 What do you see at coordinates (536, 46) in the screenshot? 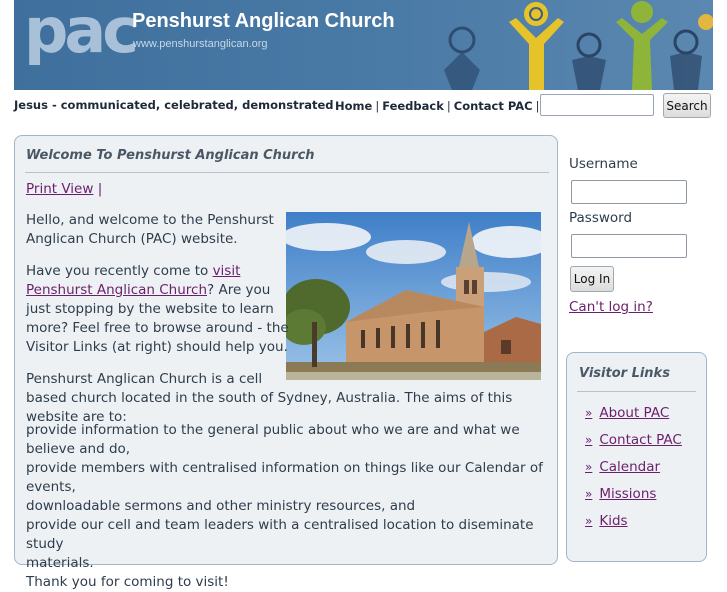
I see `figure-yellow-icon` at bounding box center [536, 46].